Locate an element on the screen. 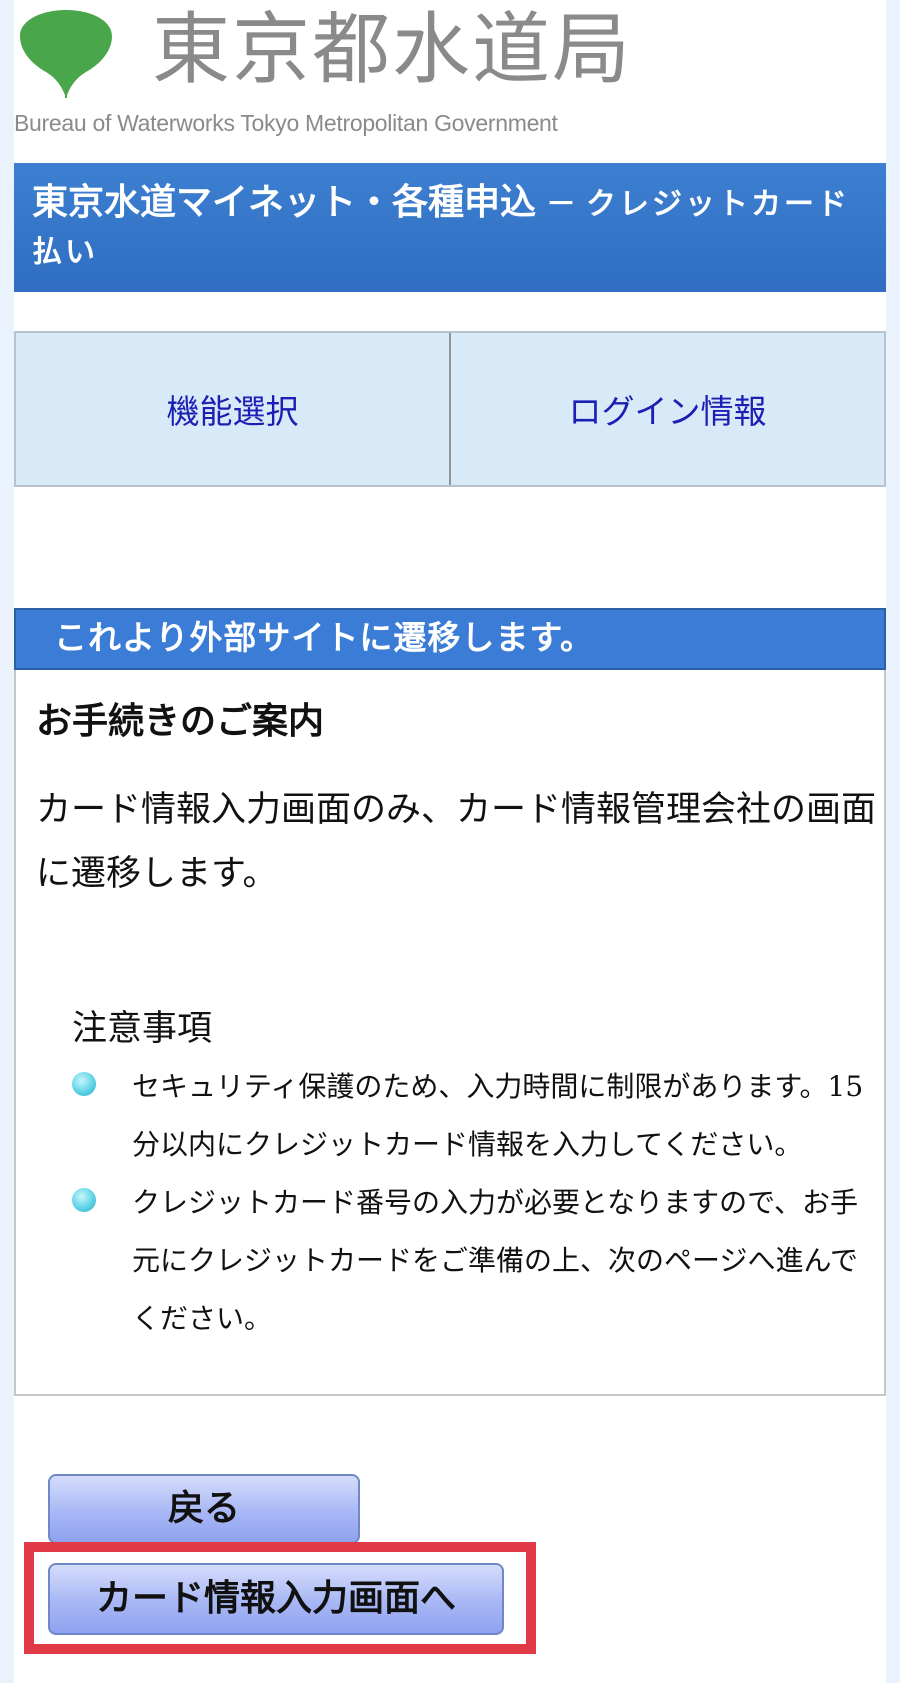 The height and width of the screenshot is (1683, 900). page-title-bar: 東京水道マイネット・各種申込－クレジットカード払い is located at coordinates (450, 227).